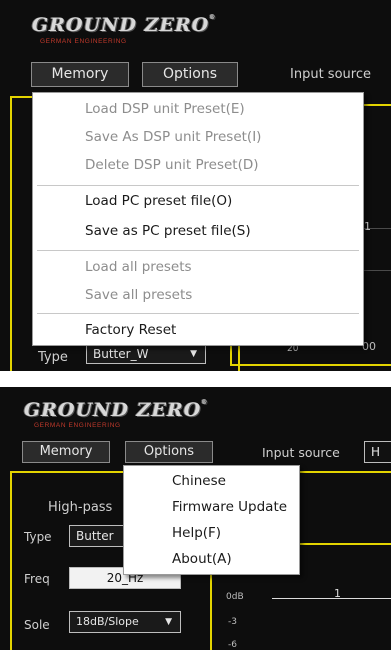 This screenshot has width=391, height=650. Describe the element at coordinates (232, 645) in the screenshot. I see `graph-y-tick: -6` at that location.